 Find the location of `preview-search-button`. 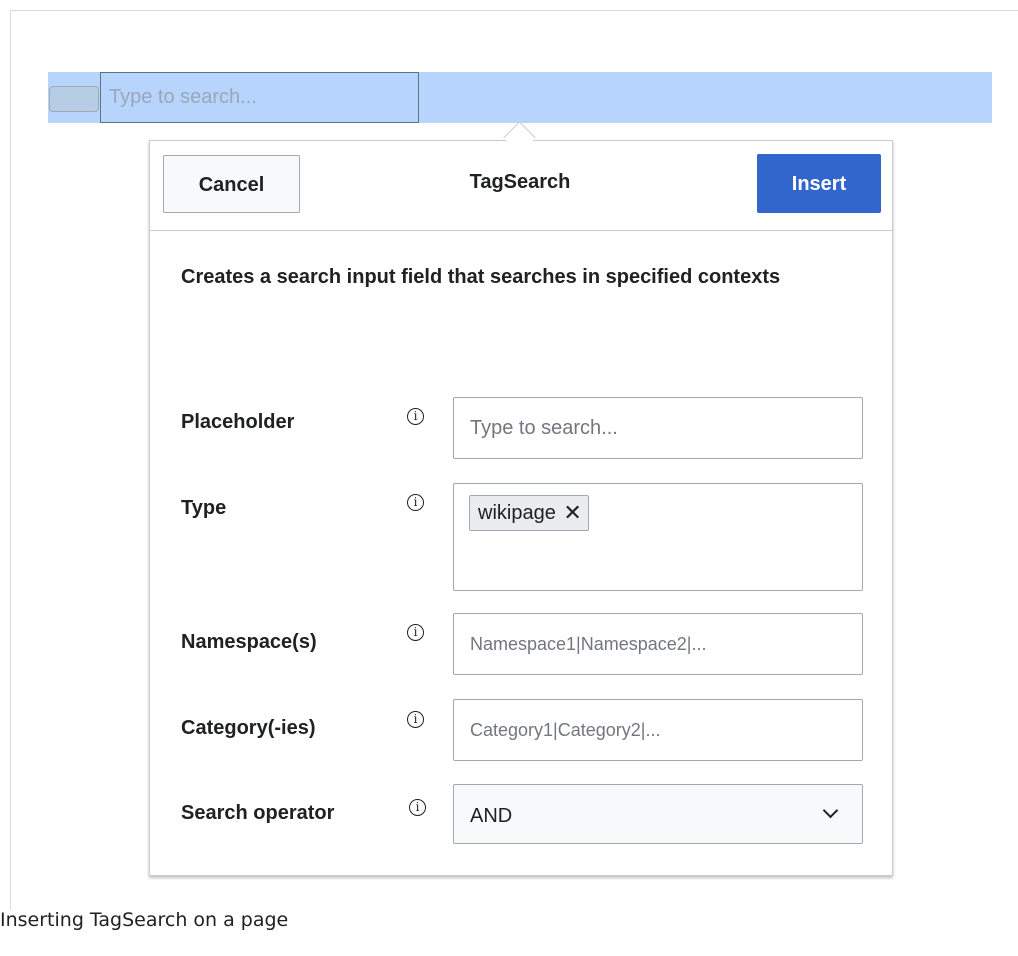

preview-search-button is located at coordinates (74, 99).